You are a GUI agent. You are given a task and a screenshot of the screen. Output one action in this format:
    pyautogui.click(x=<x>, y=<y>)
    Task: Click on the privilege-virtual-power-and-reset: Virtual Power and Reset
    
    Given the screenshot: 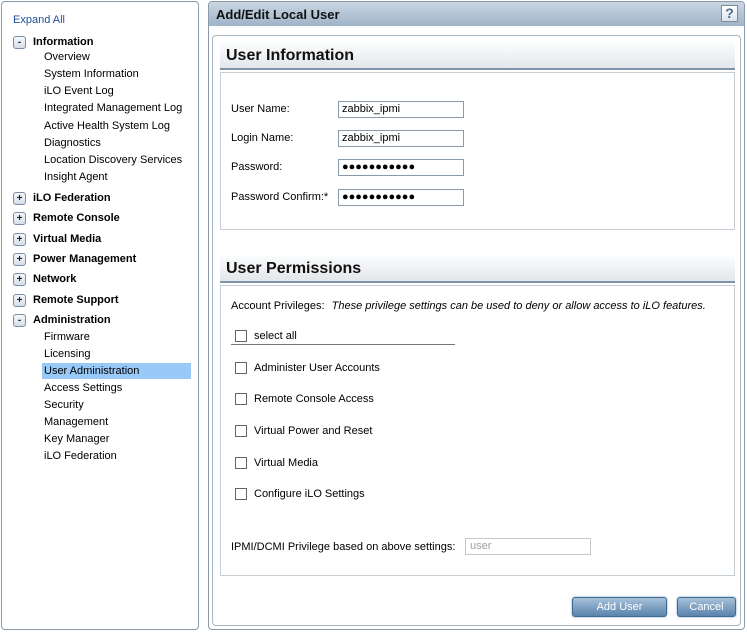 What is the action you would take?
    pyautogui.click(x=303, y=431)
    